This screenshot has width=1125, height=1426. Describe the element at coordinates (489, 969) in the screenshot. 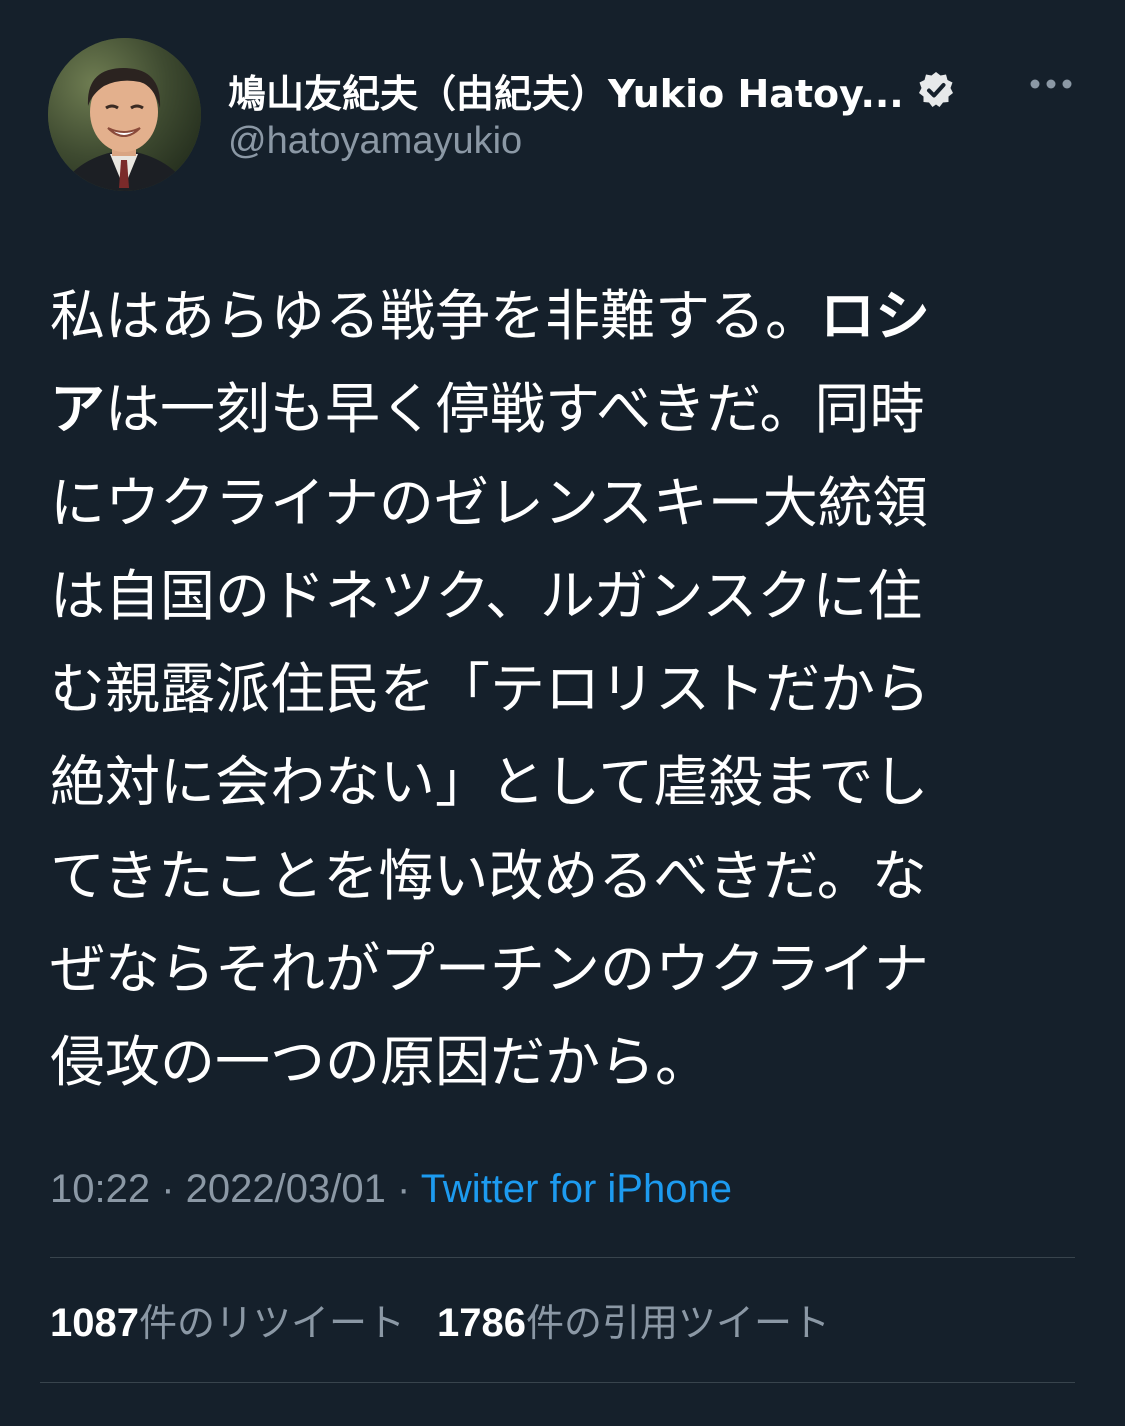

I see `tweet-text-line: ぜならそれがプーチンのウクライナ` at that location.